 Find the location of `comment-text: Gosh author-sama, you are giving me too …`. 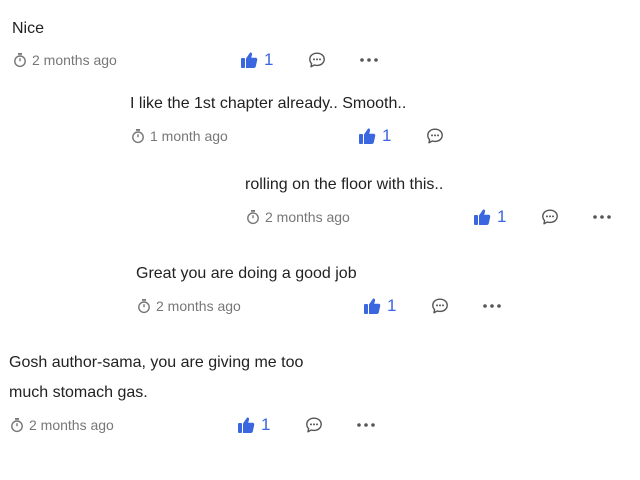

comment-text: Gosh author-sama, you are giving me too … is located at coordinates (156, 378).